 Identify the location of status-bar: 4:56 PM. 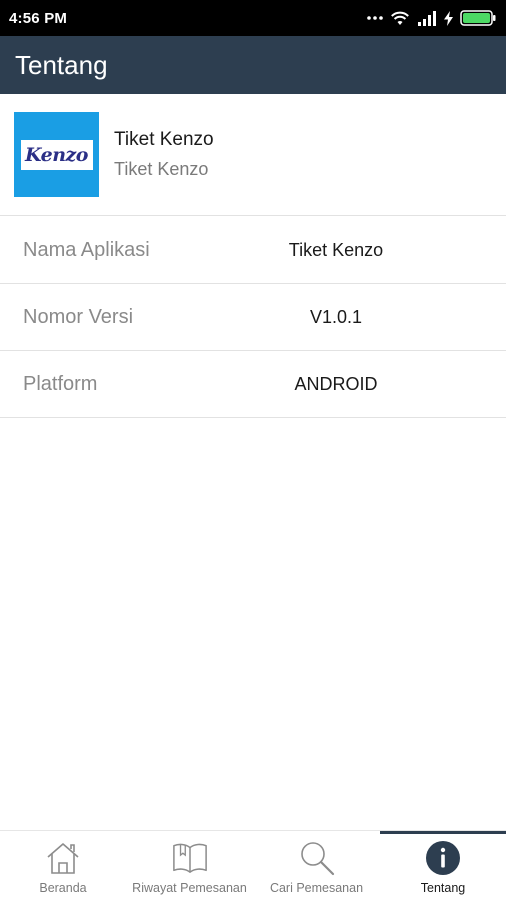
(253, 18).